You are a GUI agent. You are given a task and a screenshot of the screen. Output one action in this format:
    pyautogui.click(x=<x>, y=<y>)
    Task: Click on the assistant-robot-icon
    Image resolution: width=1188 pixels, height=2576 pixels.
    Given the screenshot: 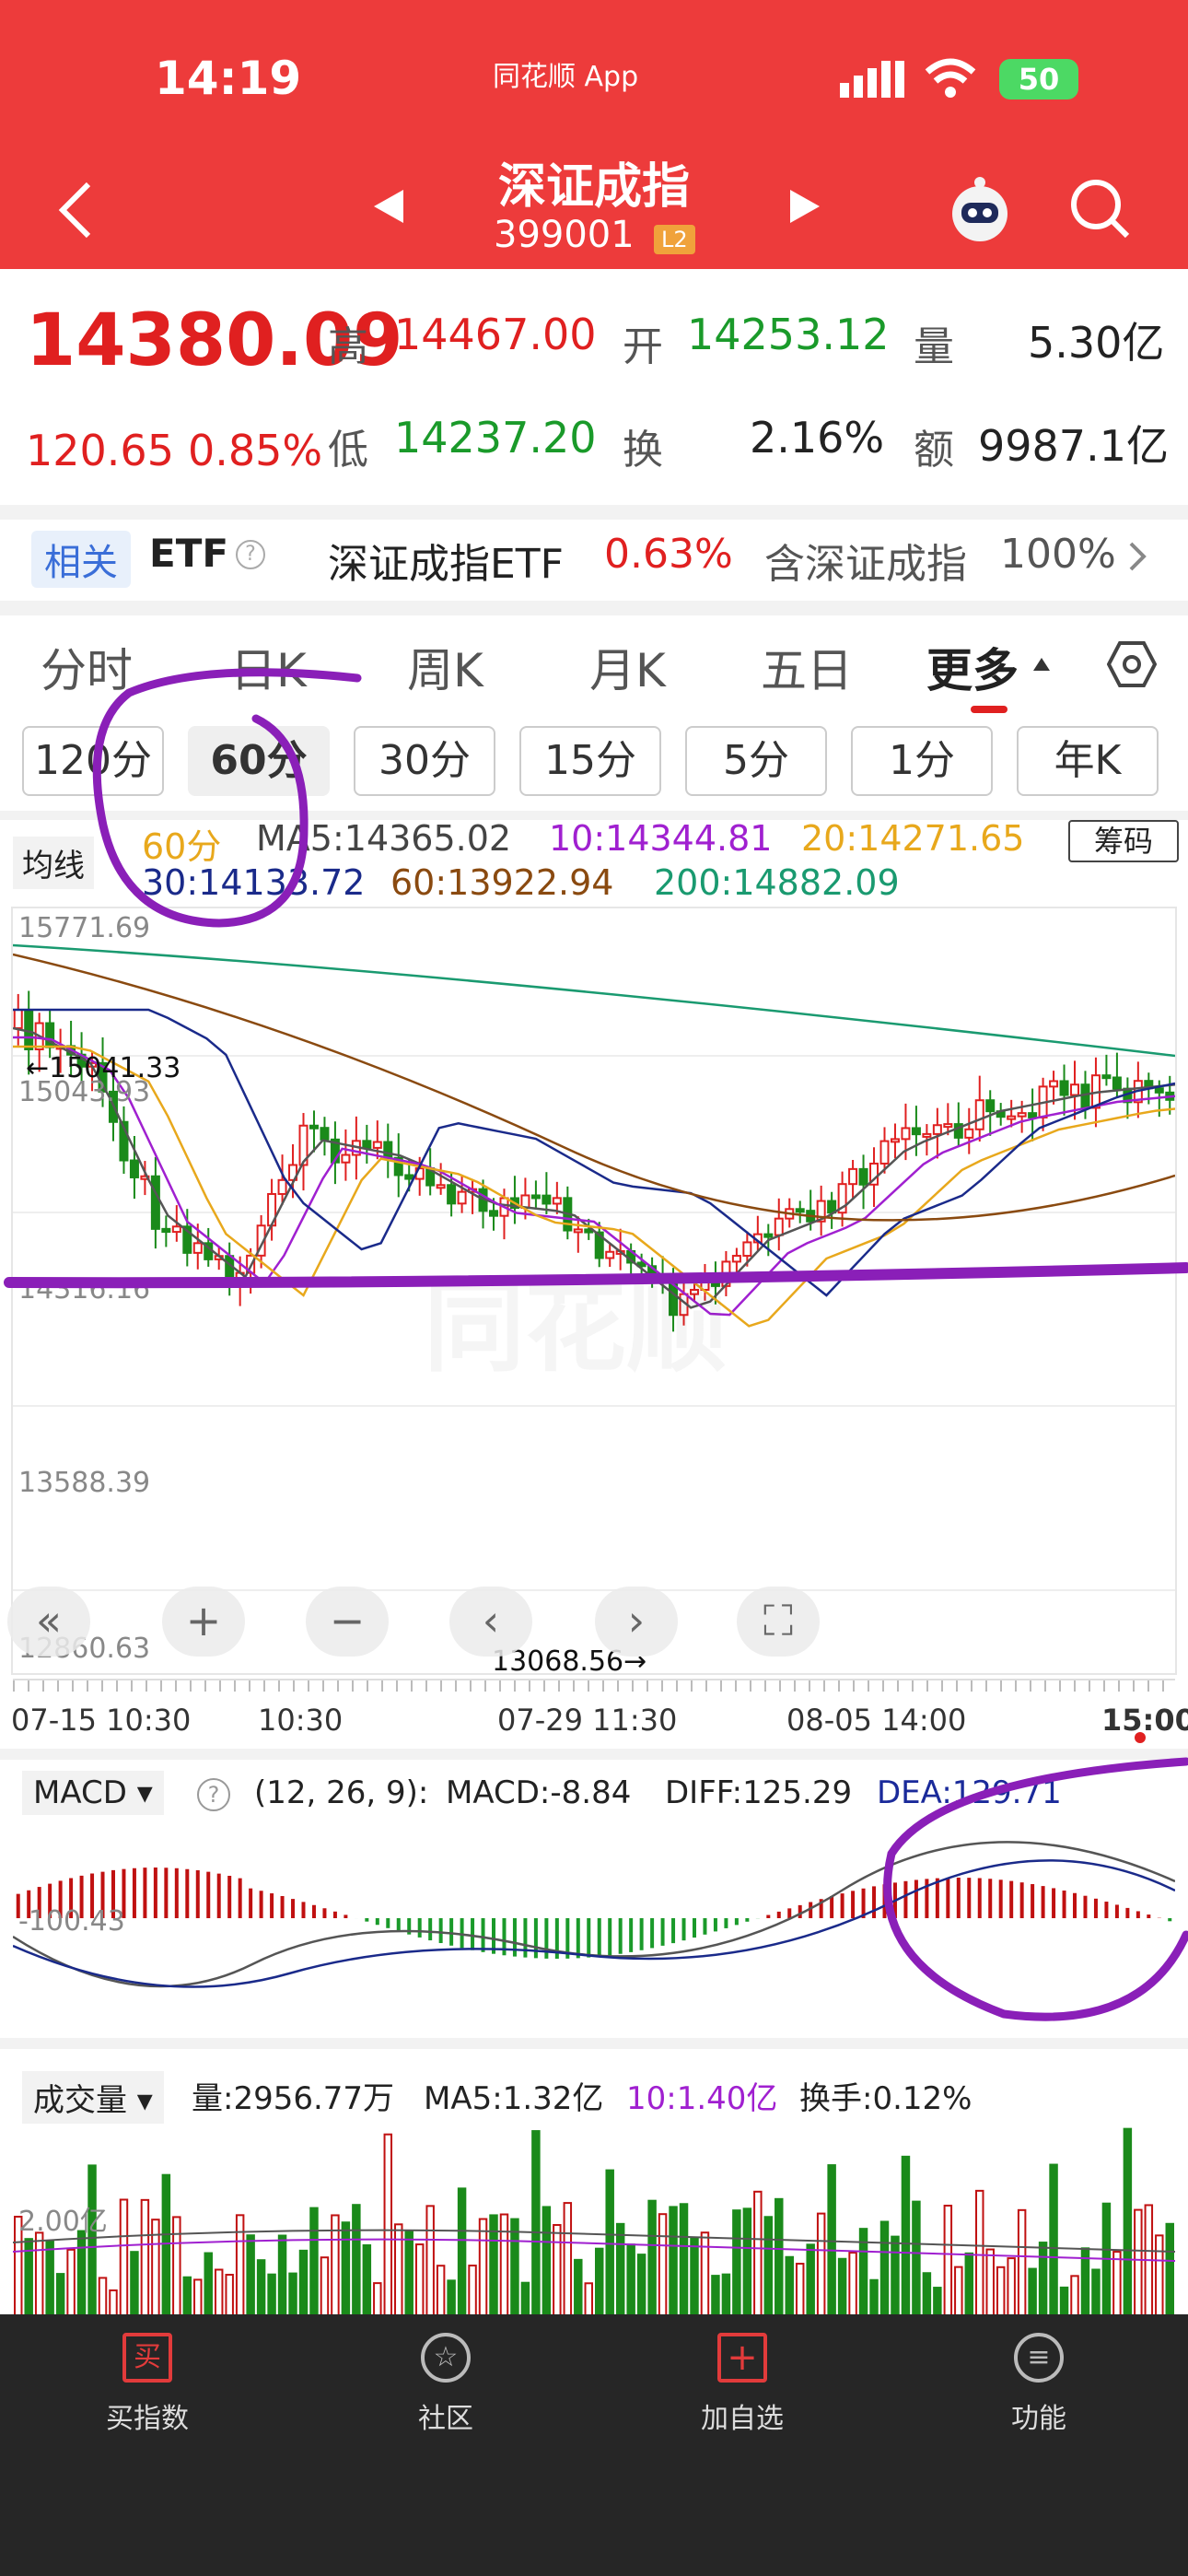 What is the action you would take?
    pyautogui.click(x=980, y=210)
    